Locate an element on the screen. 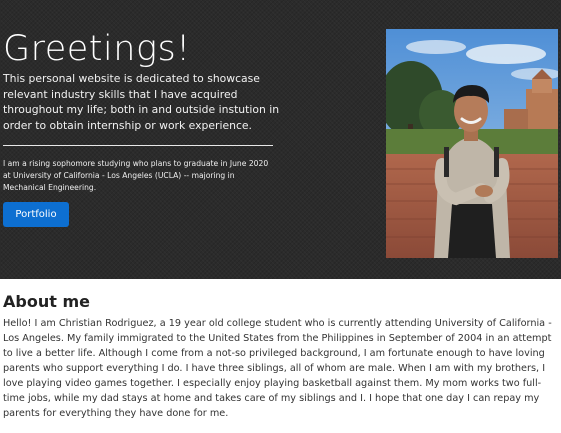 The width and height of the screenshot is (561, 433). about-heading: About me is located at coordinates (46, 301).